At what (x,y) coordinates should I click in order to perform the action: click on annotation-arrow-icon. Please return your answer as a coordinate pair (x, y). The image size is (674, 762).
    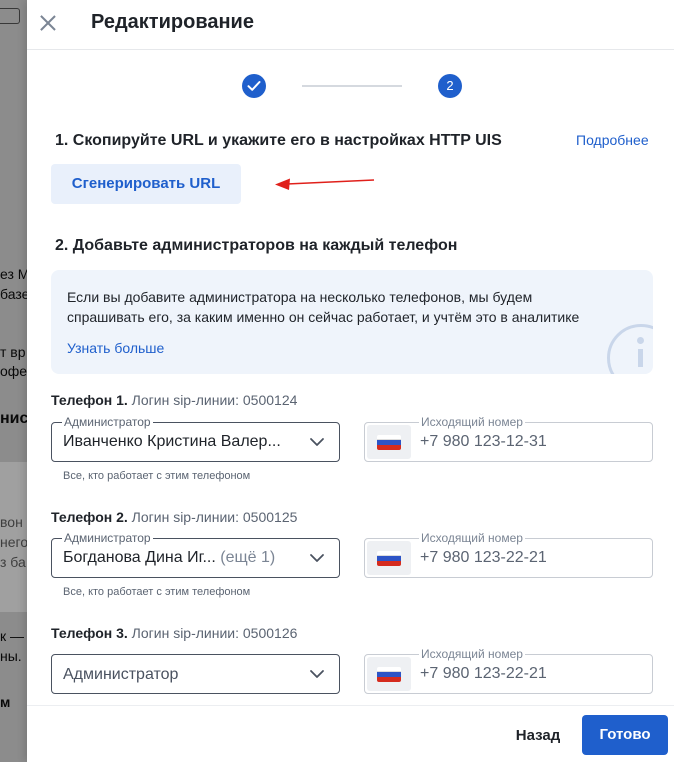
    Looking at the image, I should click on (325, 184).